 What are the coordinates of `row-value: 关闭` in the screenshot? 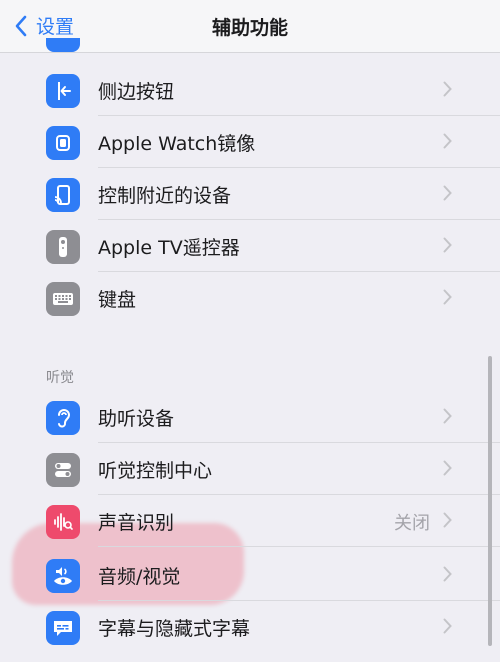 It's located at (412, 523).